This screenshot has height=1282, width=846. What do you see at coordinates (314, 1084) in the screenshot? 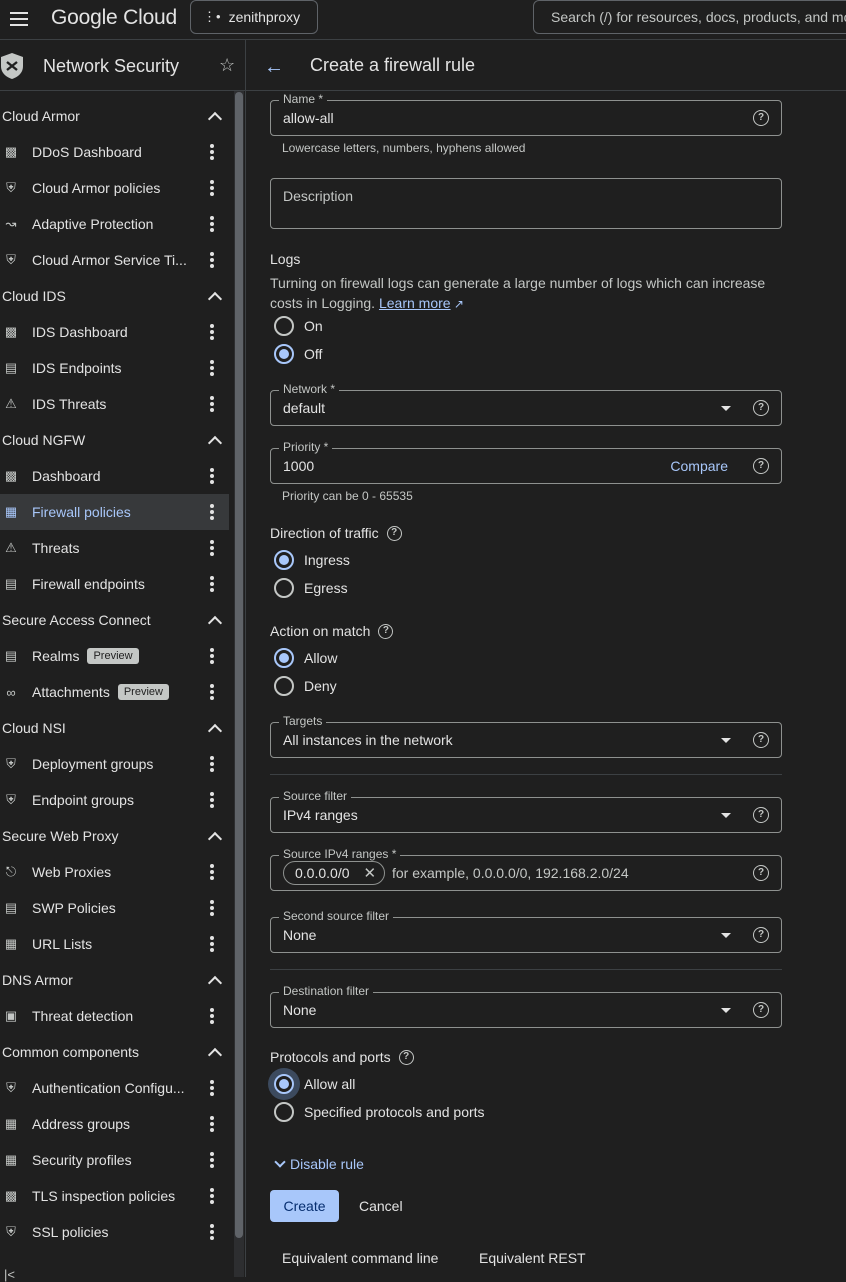
I see `allow-all-radio: Allow all` at bounding box center [314, 1084].